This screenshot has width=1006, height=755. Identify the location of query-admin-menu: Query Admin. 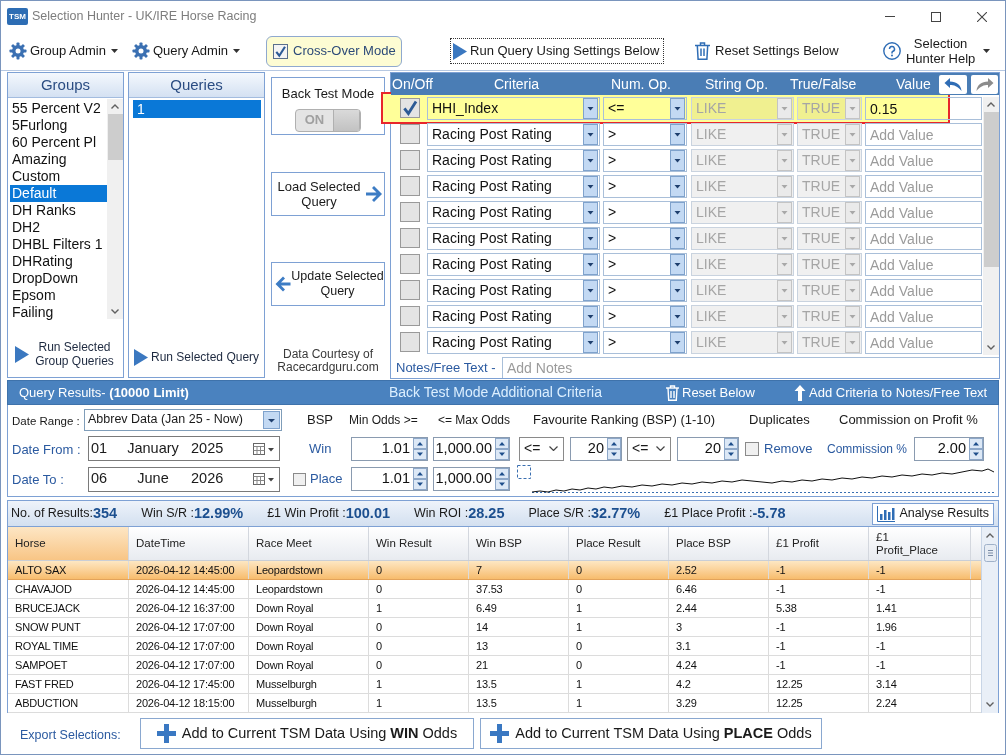
(186, 51).